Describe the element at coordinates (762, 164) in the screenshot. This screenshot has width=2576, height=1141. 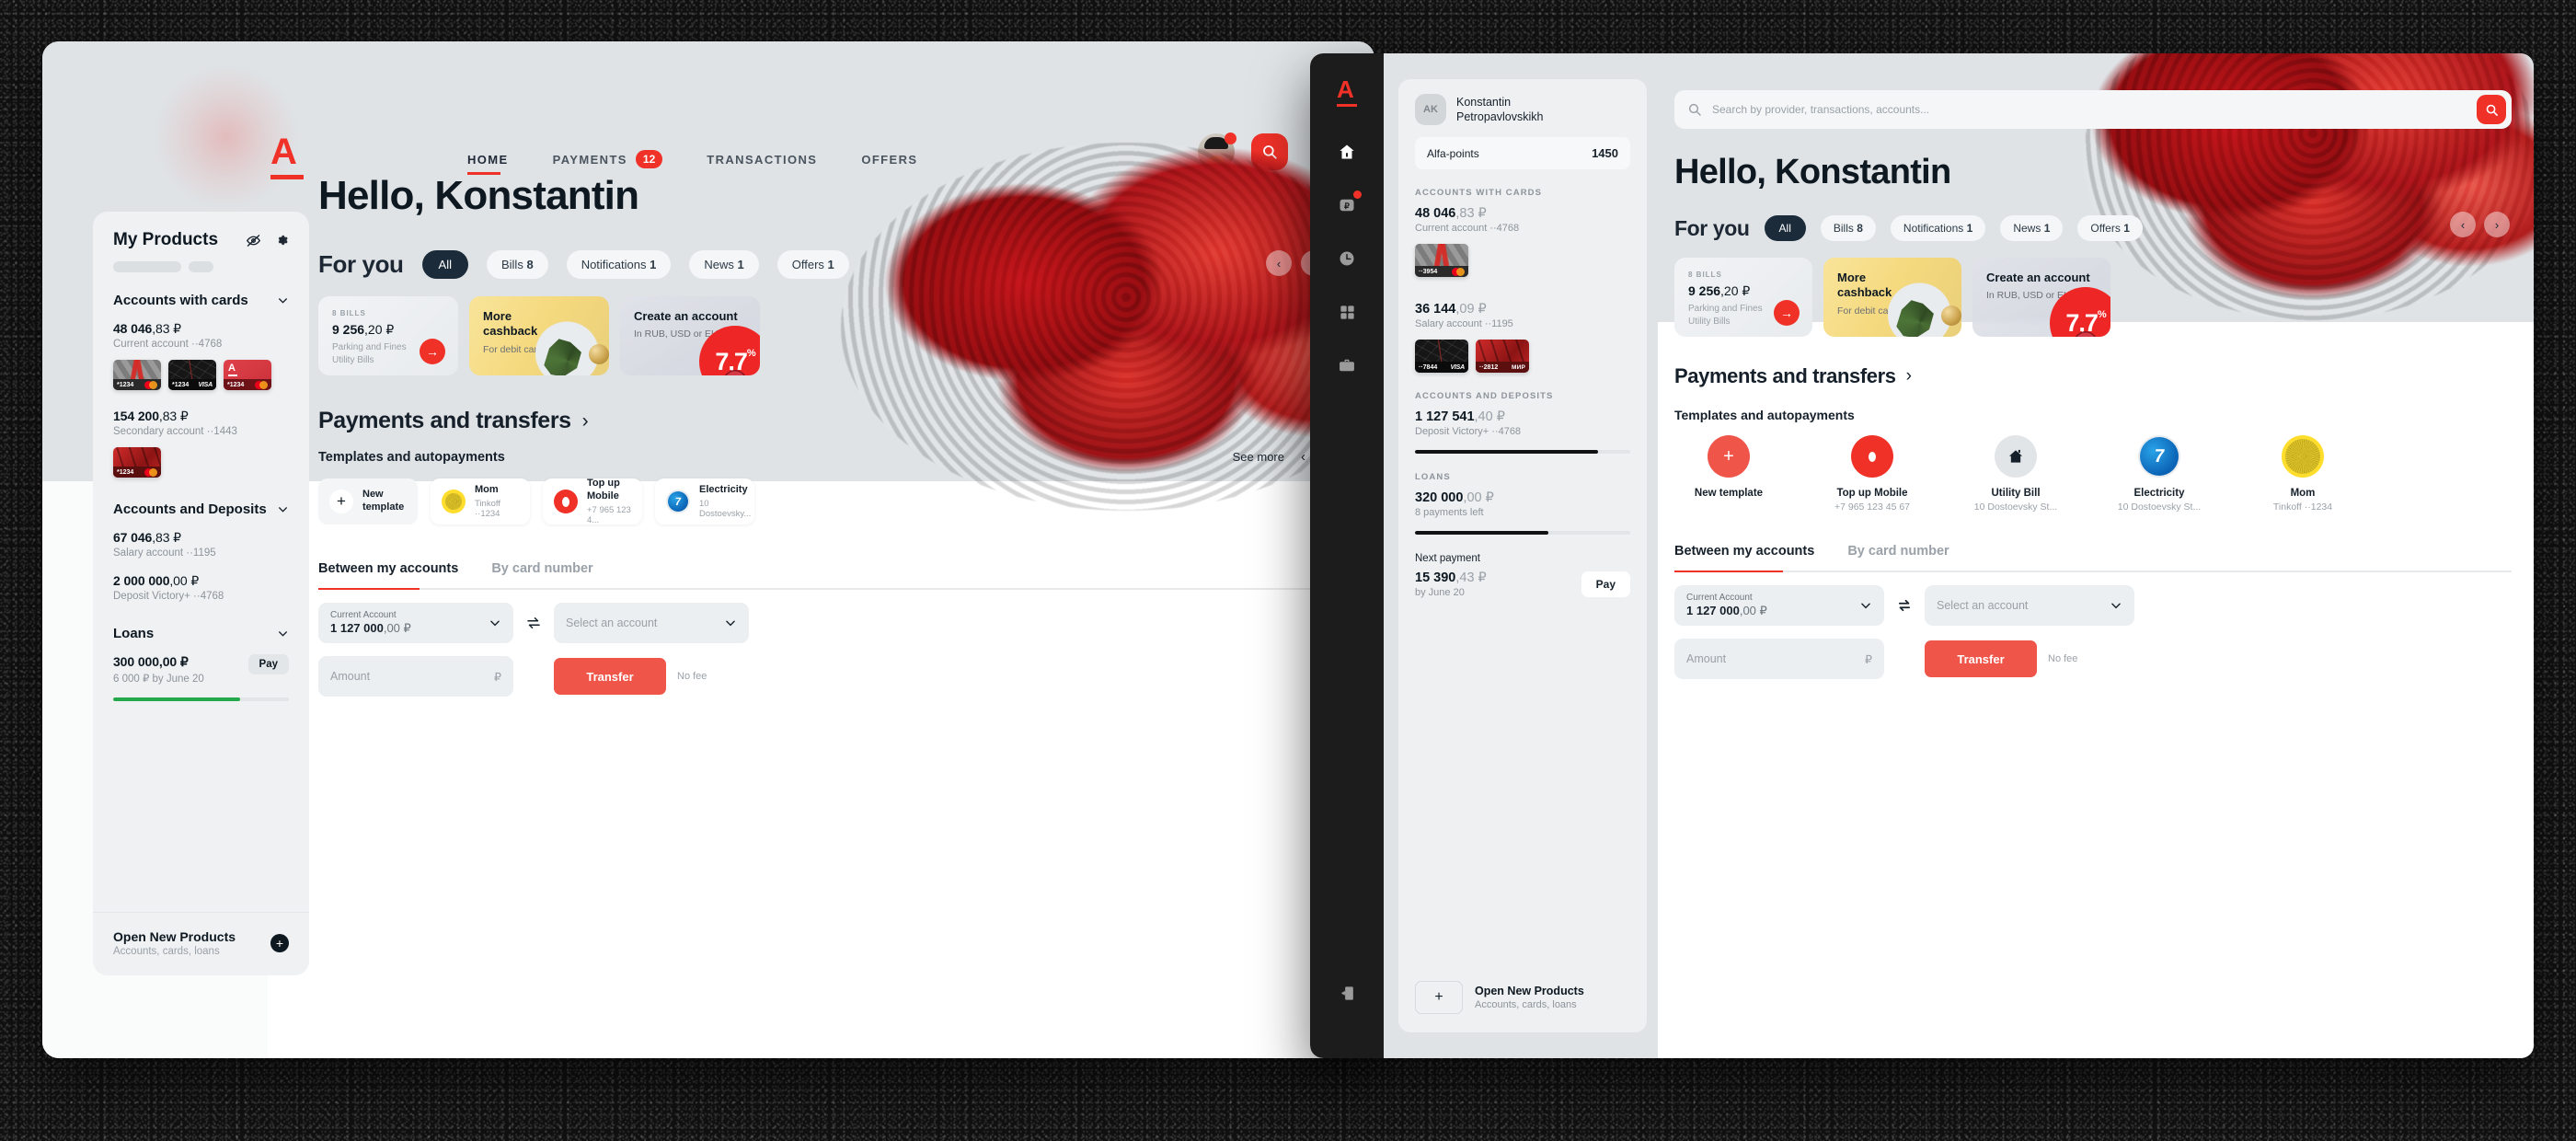
I see `nav-item-transactions: TRANSACTIONS` at that location.